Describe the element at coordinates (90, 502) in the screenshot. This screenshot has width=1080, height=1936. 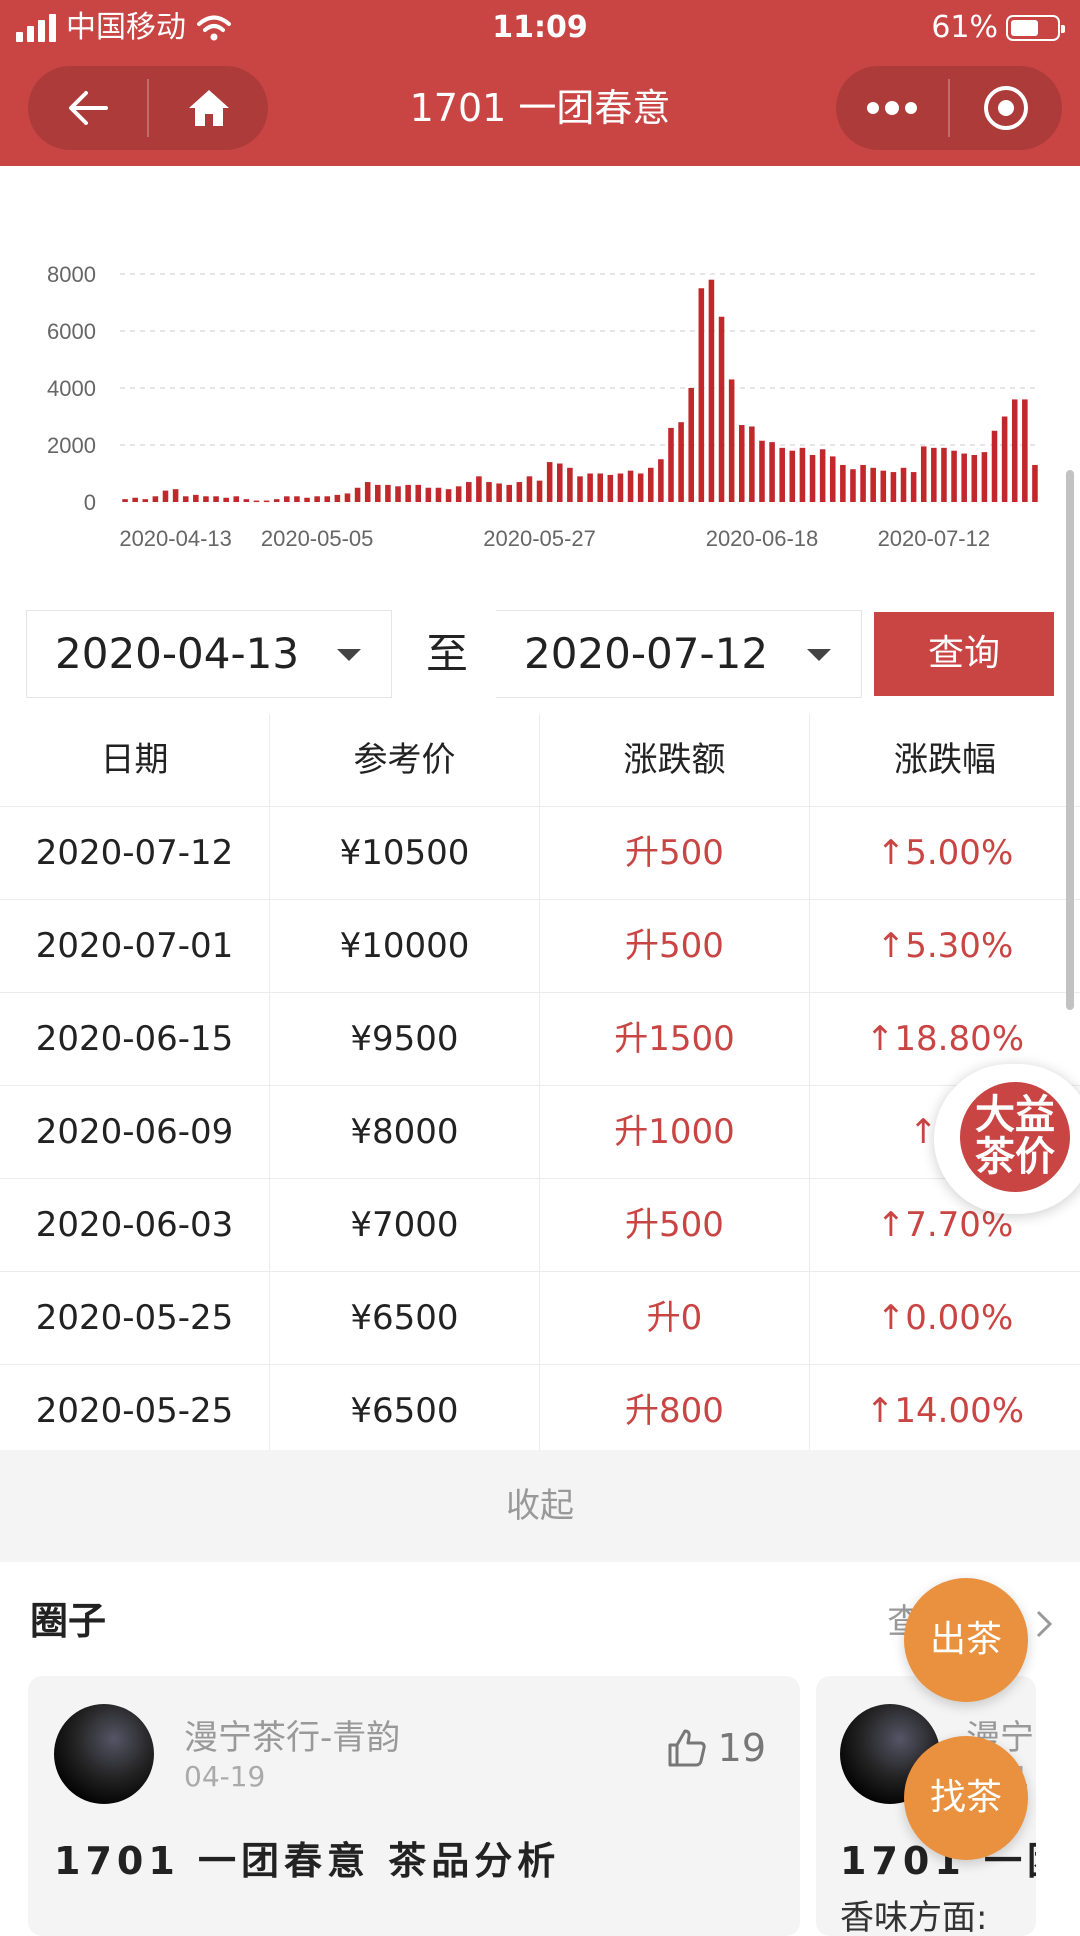
I see `y-tick-label: 0` at that location.